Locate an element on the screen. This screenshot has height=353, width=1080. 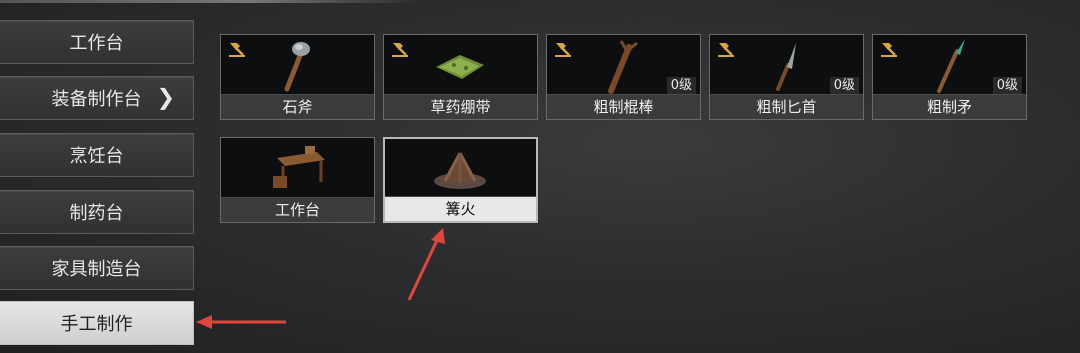
recipe-card-workbench: 工作台 is located at coordinates (297, 180).